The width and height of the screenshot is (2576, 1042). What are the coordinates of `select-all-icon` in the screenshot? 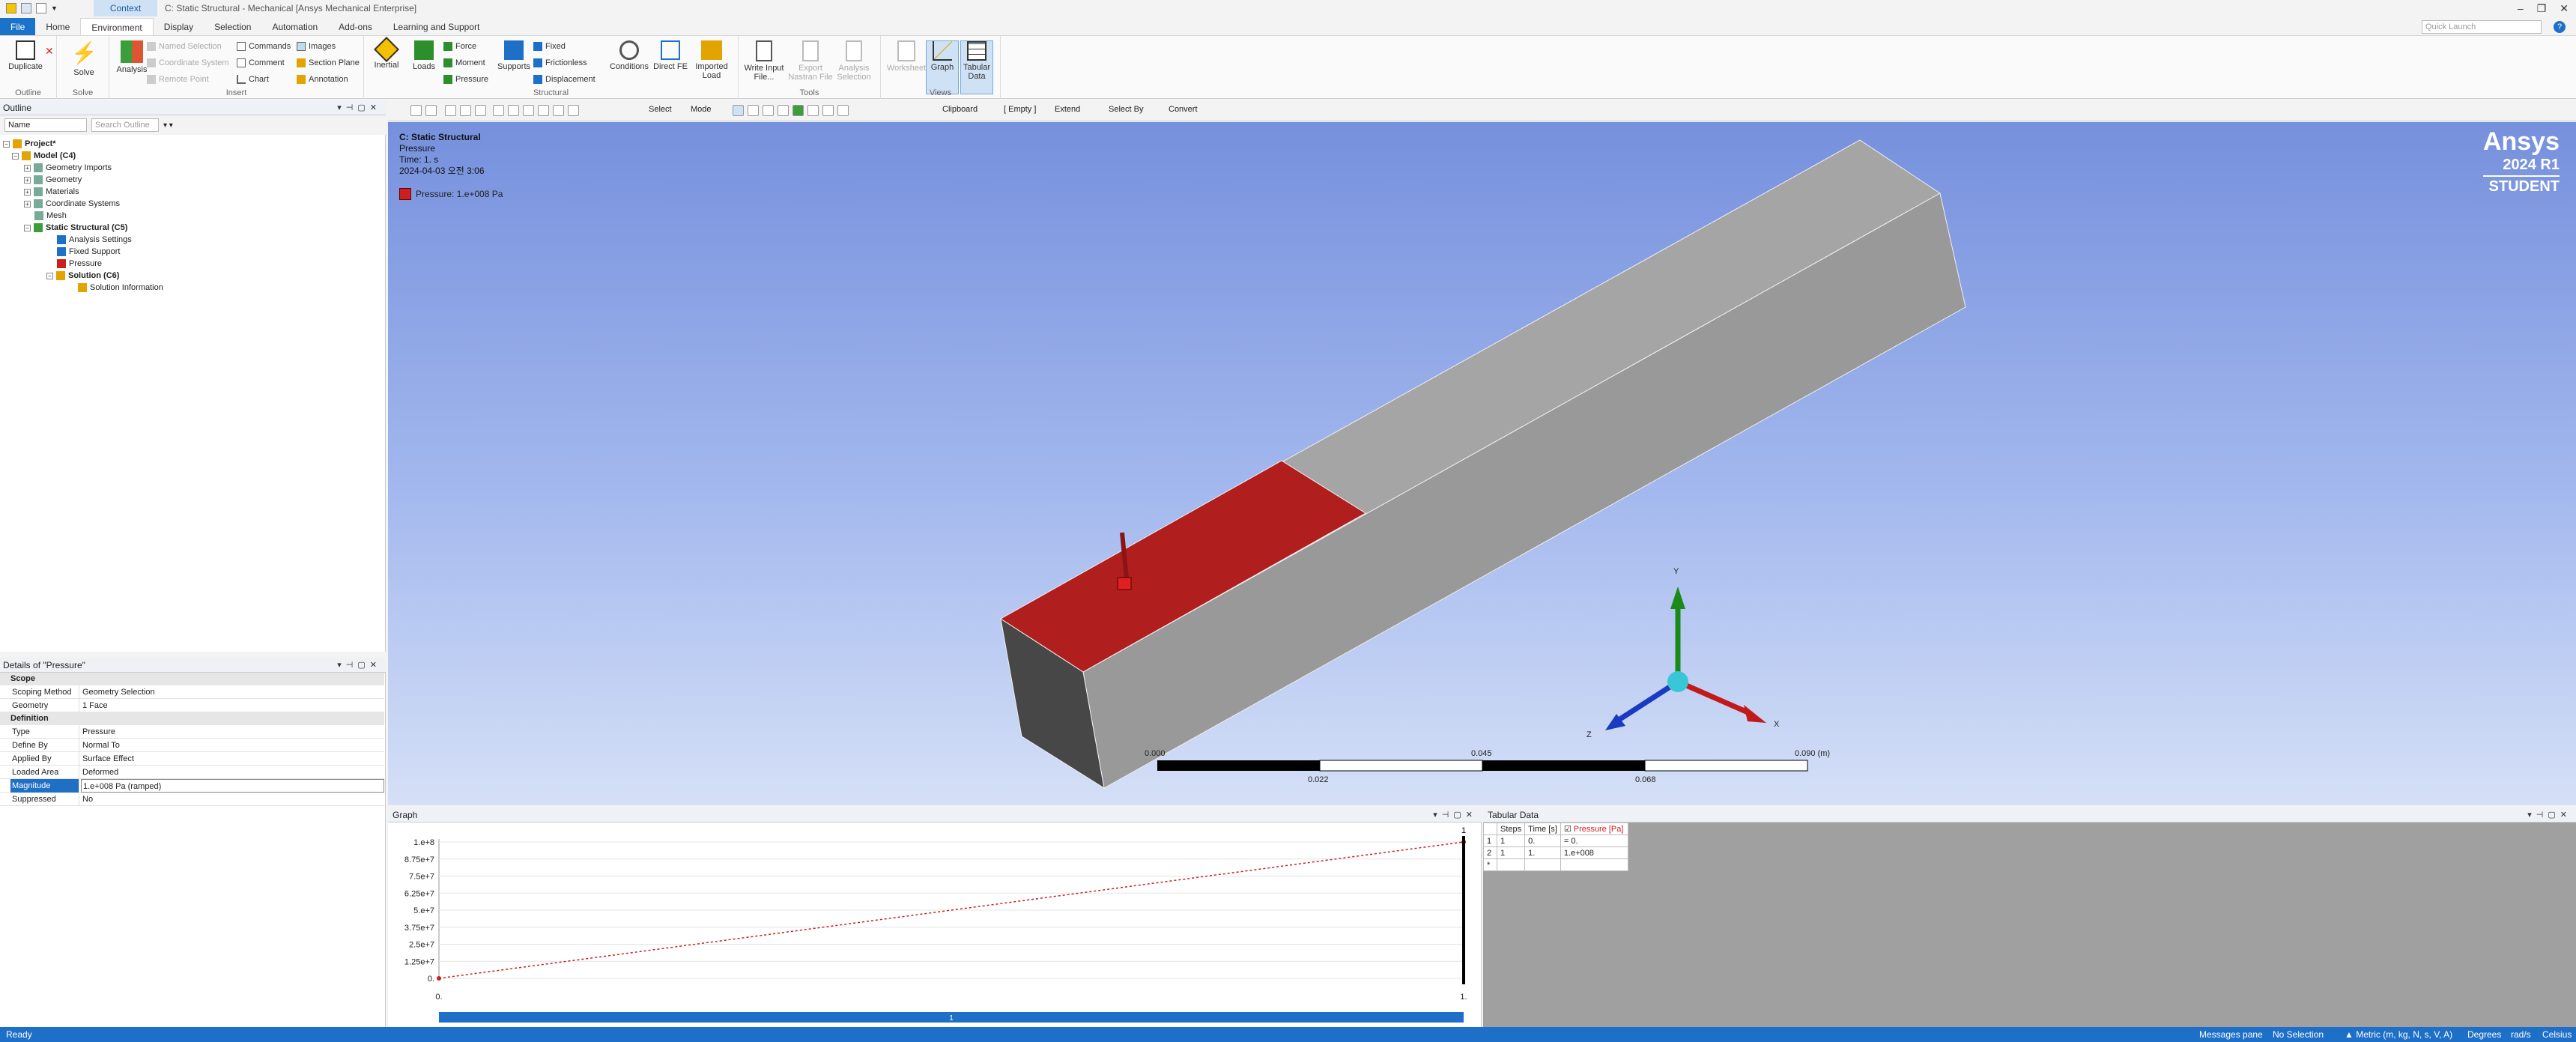 It's located at (843, 111).